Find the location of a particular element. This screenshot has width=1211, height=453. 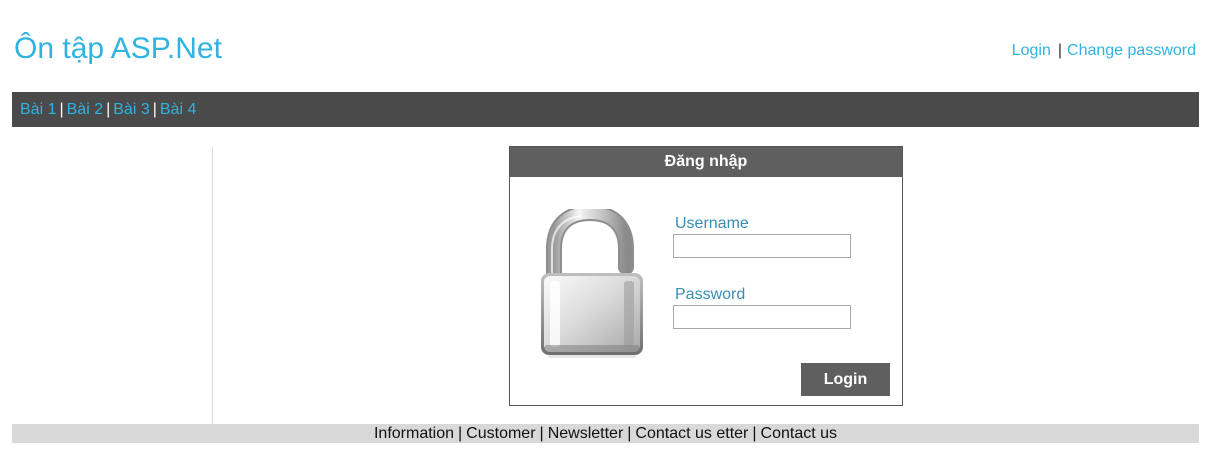

password-input is located at coordinates (762, 317).